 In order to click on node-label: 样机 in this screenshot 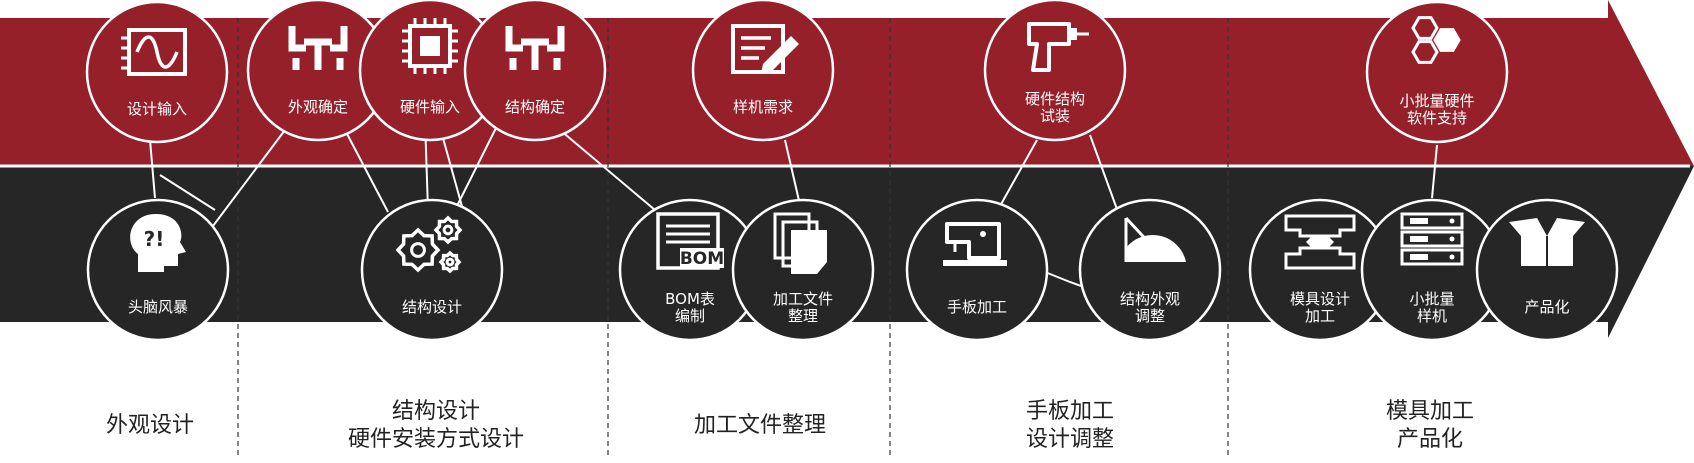, I will do `click(1432, 316)`.